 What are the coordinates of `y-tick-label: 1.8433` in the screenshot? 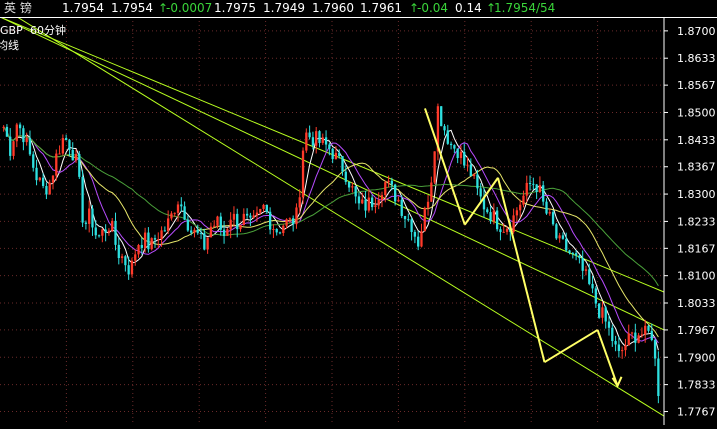 It's located at (696, 140).